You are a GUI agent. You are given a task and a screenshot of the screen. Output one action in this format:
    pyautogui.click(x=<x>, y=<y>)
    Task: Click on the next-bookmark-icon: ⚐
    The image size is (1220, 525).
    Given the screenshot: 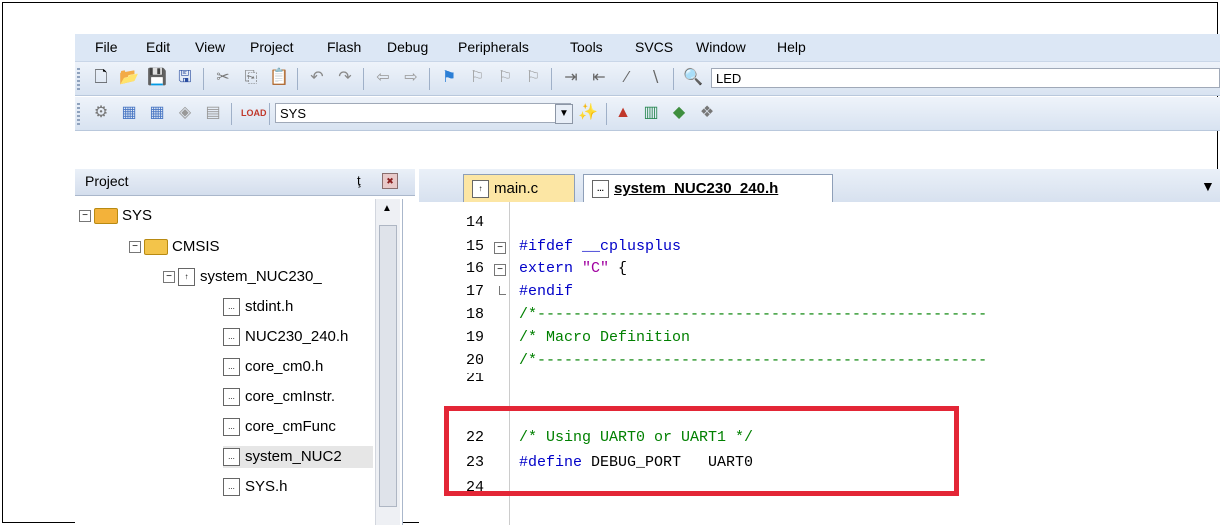 What is the action you would take?
    pyautogui.click(x=505, y=78)
    